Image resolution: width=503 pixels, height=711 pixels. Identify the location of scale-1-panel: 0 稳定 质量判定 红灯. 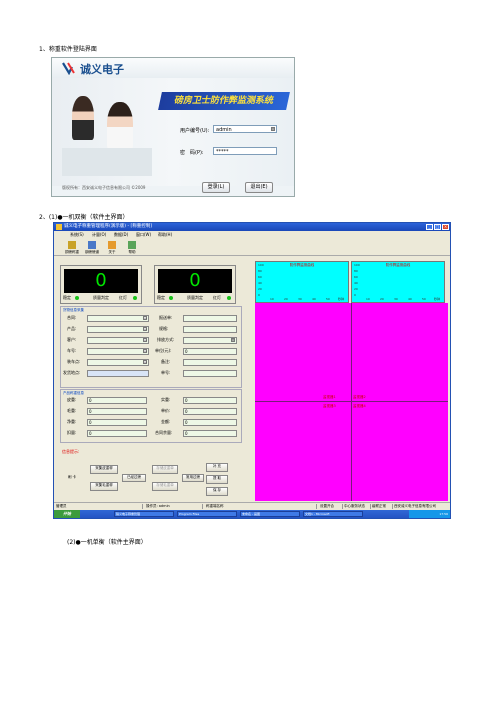
(101, 284).